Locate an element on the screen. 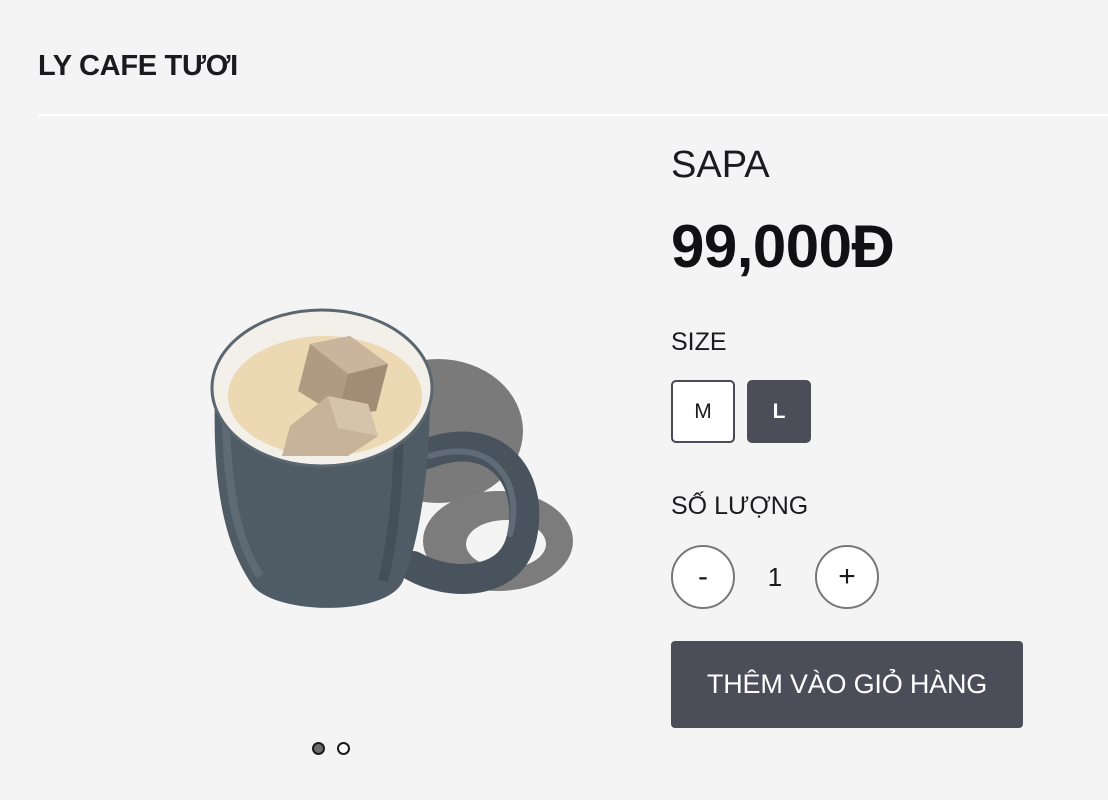 The height and width of the screenshot is (800, 1108). increment-button: + is located at coordinates (847, 577).